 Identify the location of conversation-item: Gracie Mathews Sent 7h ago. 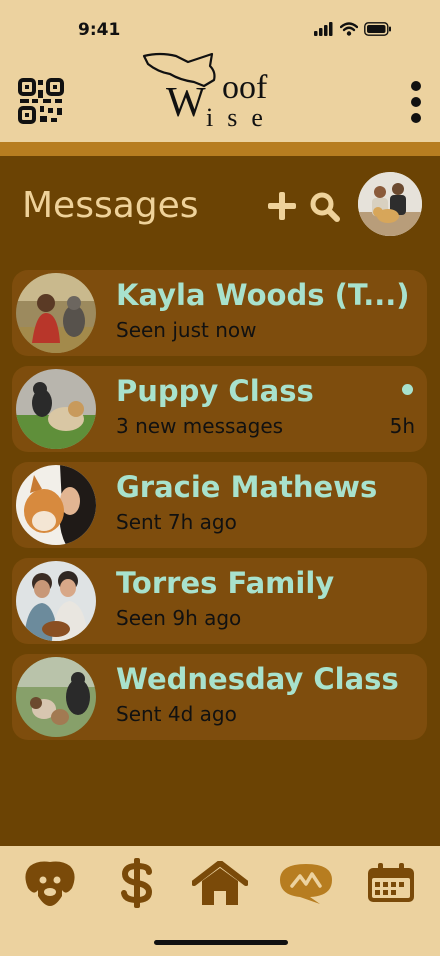
(219, 505).